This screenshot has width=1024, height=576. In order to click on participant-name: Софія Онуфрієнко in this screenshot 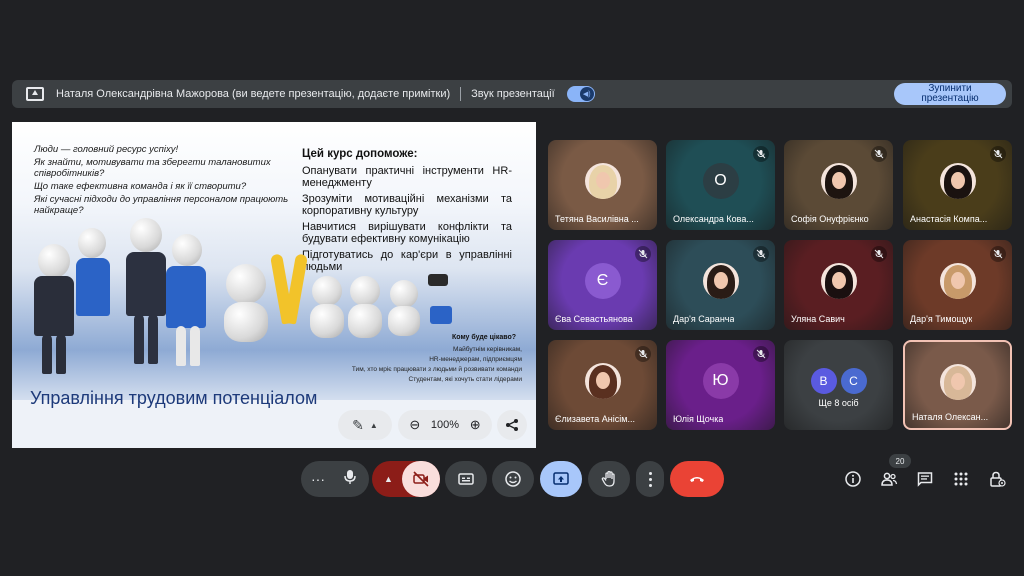, I will do `click(830, 219)`.